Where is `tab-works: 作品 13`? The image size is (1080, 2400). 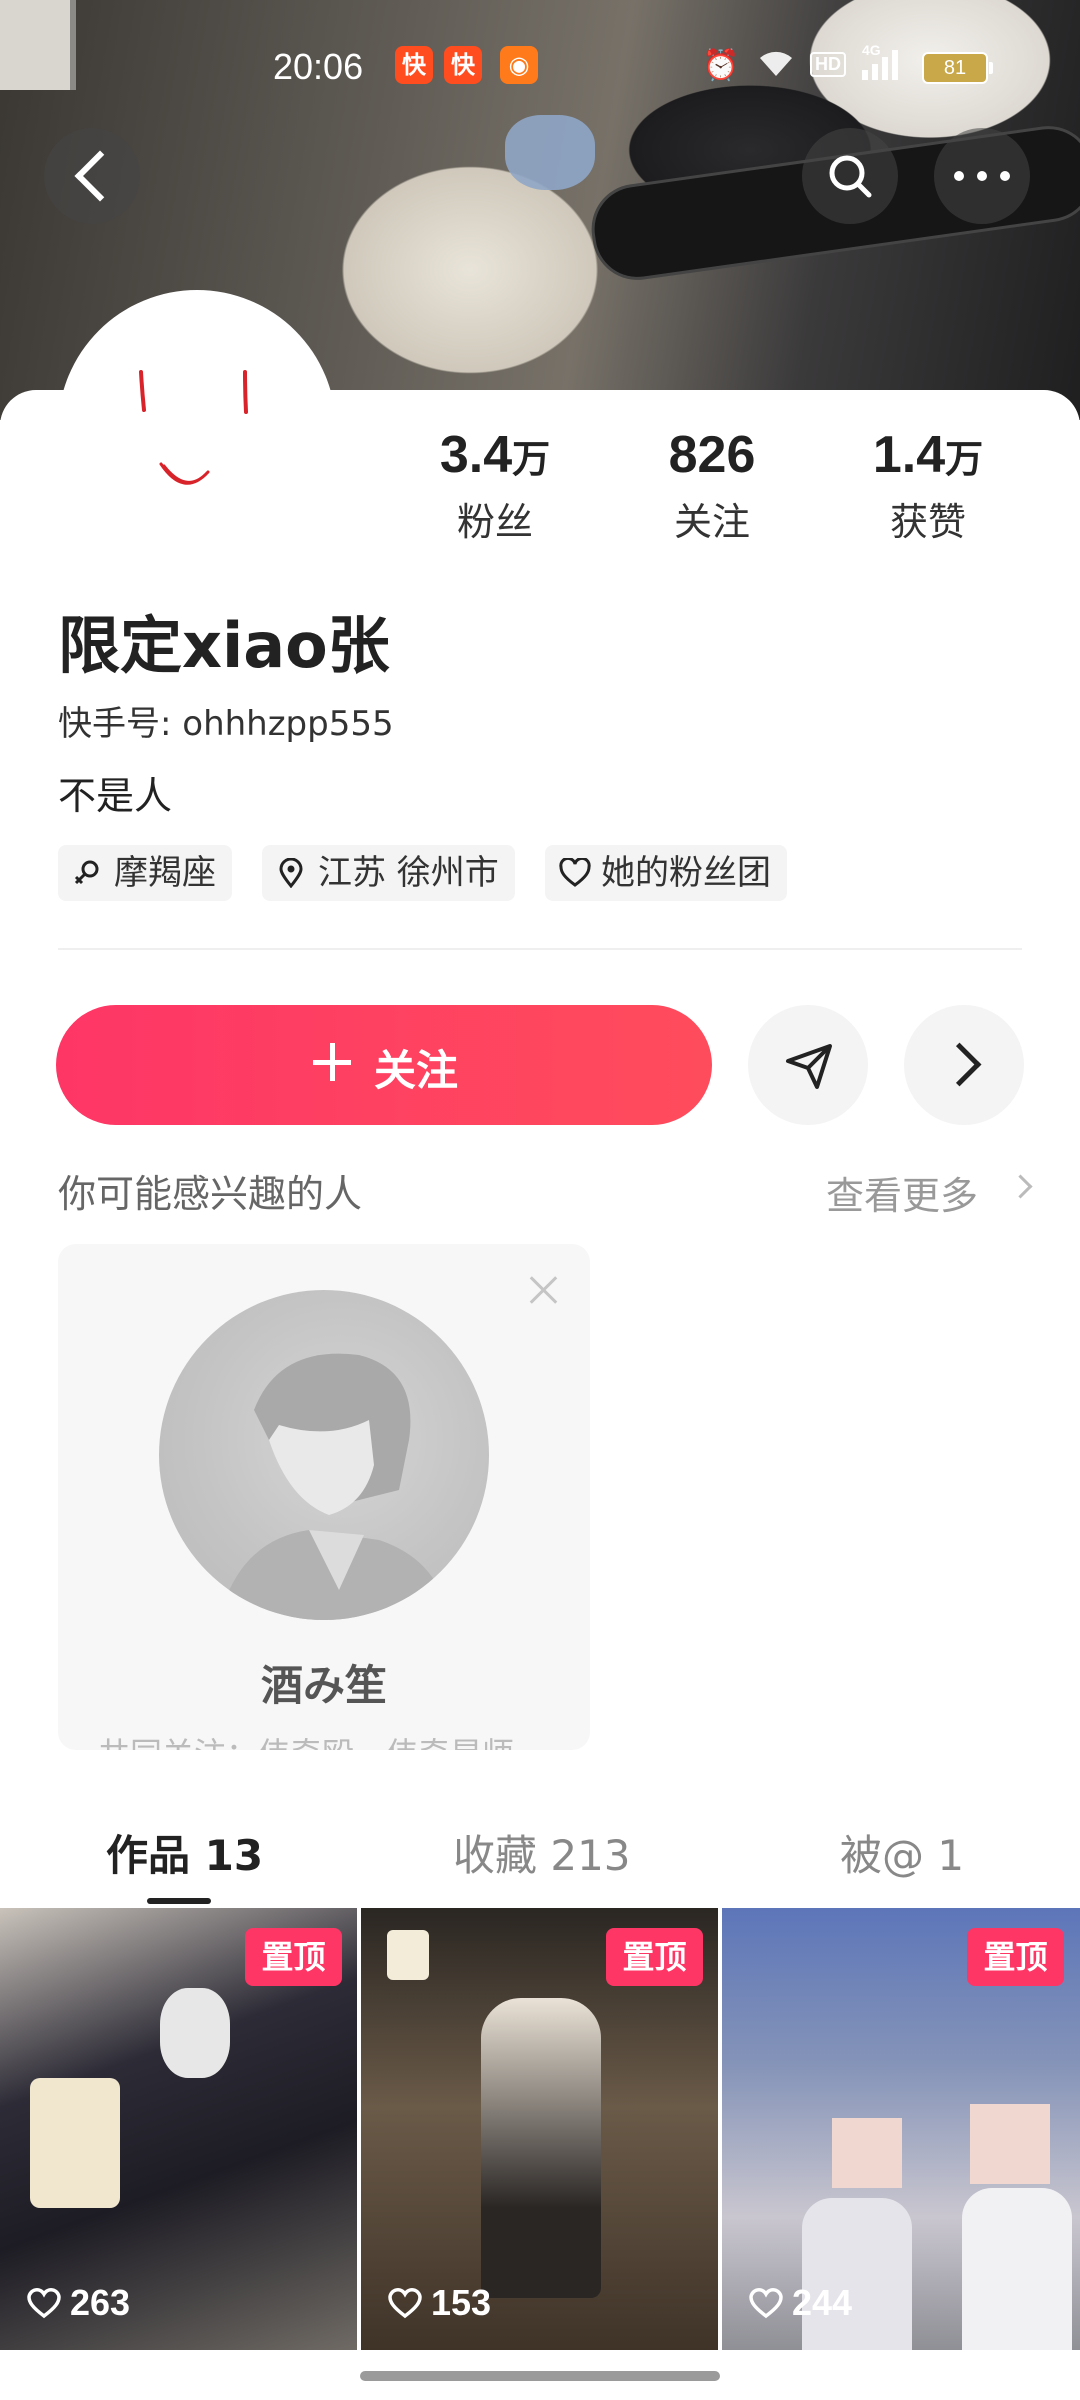 tab-works: 作品 13 is located at coordinates (184, 1852).